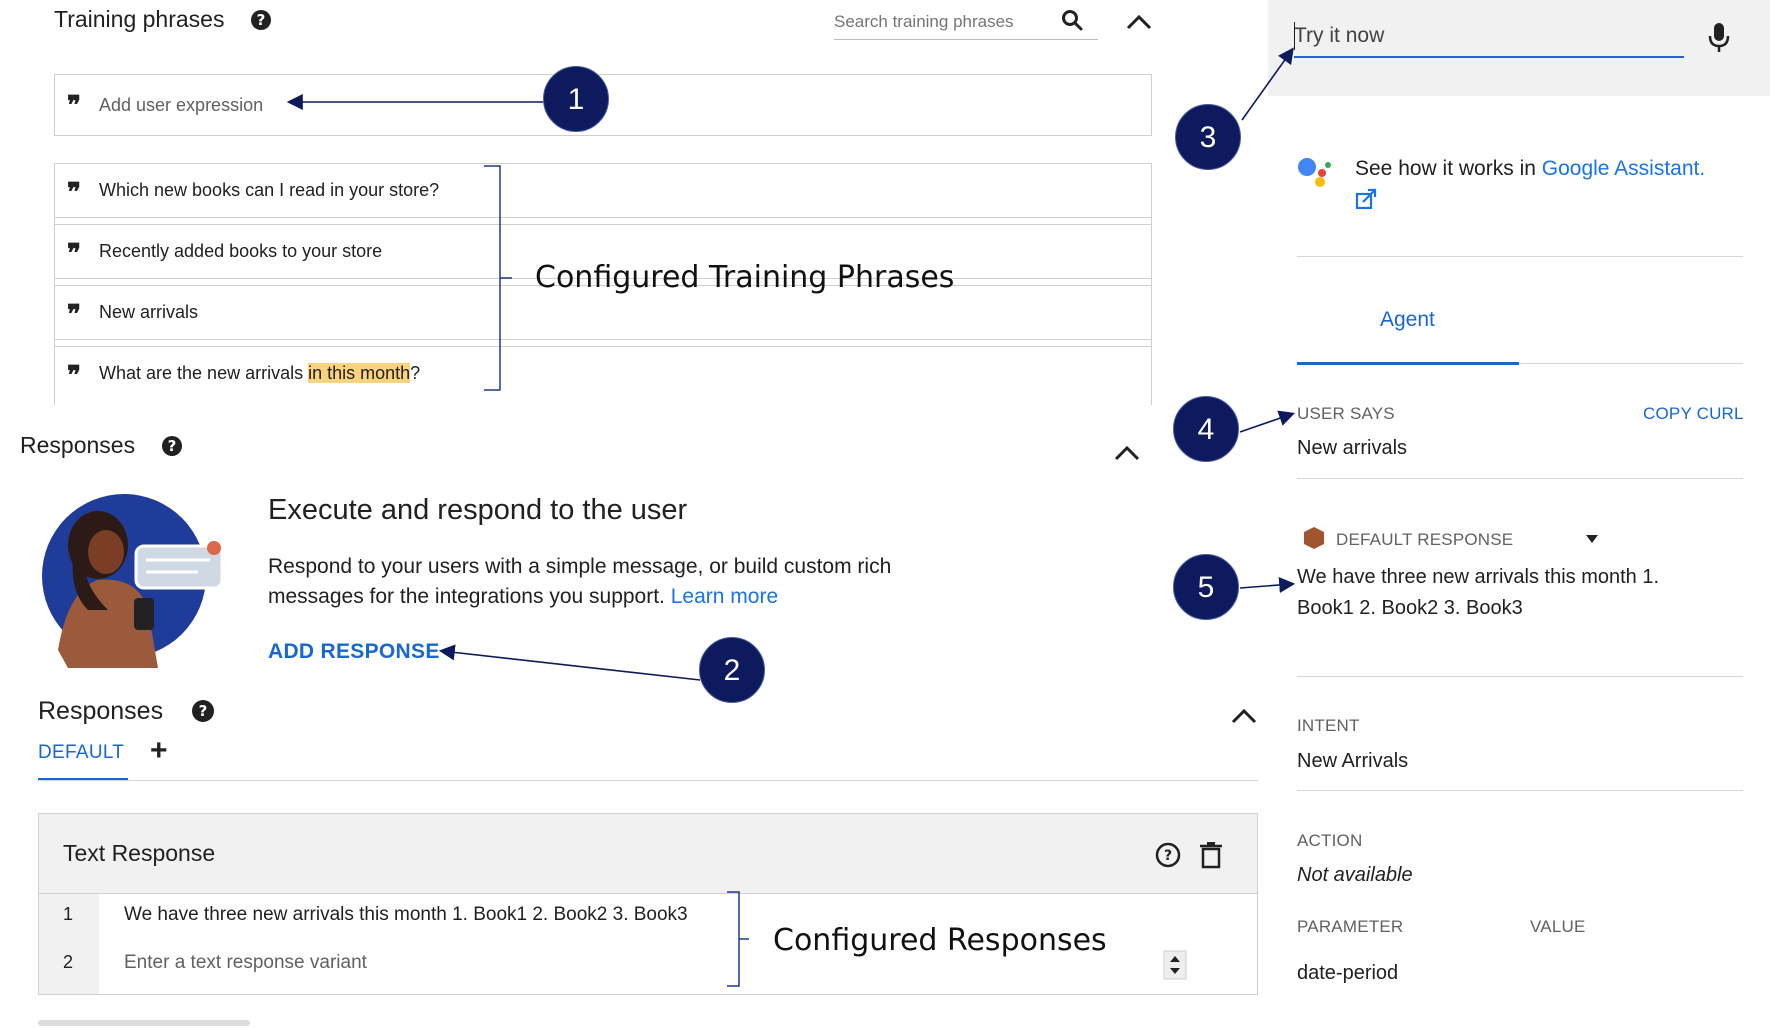 This screenshot has width=1770, height=1028. Describe the element at coordinates (576, 99) in the screenshot. I see `callout-1: 1` at that location.